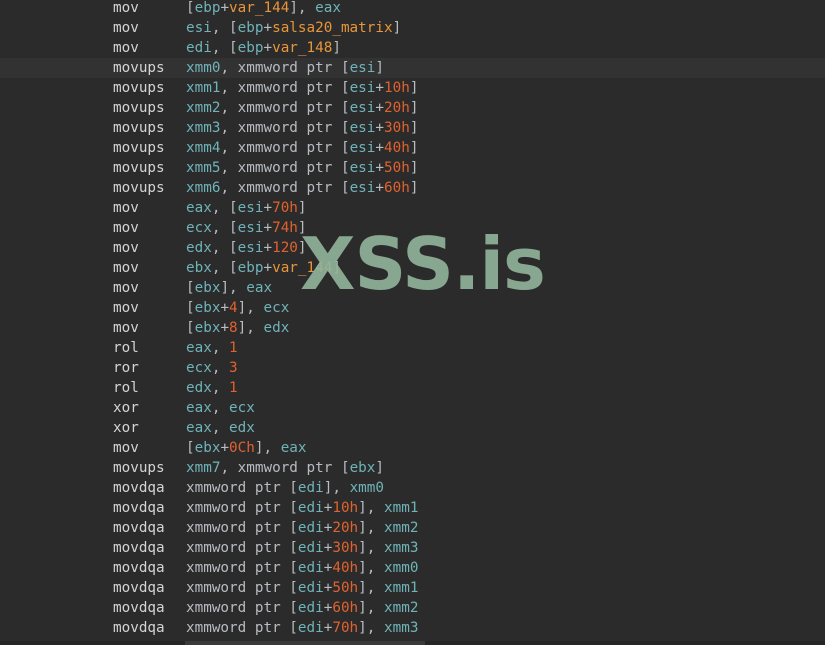 The image size is (825, 645). I want to click on operands: edx, [esi+120], so click(246, 248).